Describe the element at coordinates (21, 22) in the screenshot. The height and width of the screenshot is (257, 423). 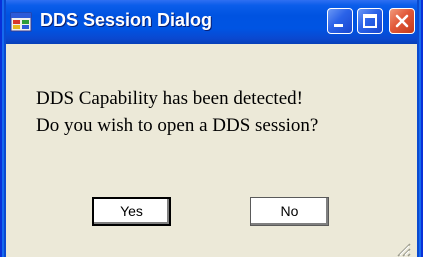
I see `dialog-app-icon` at that location.